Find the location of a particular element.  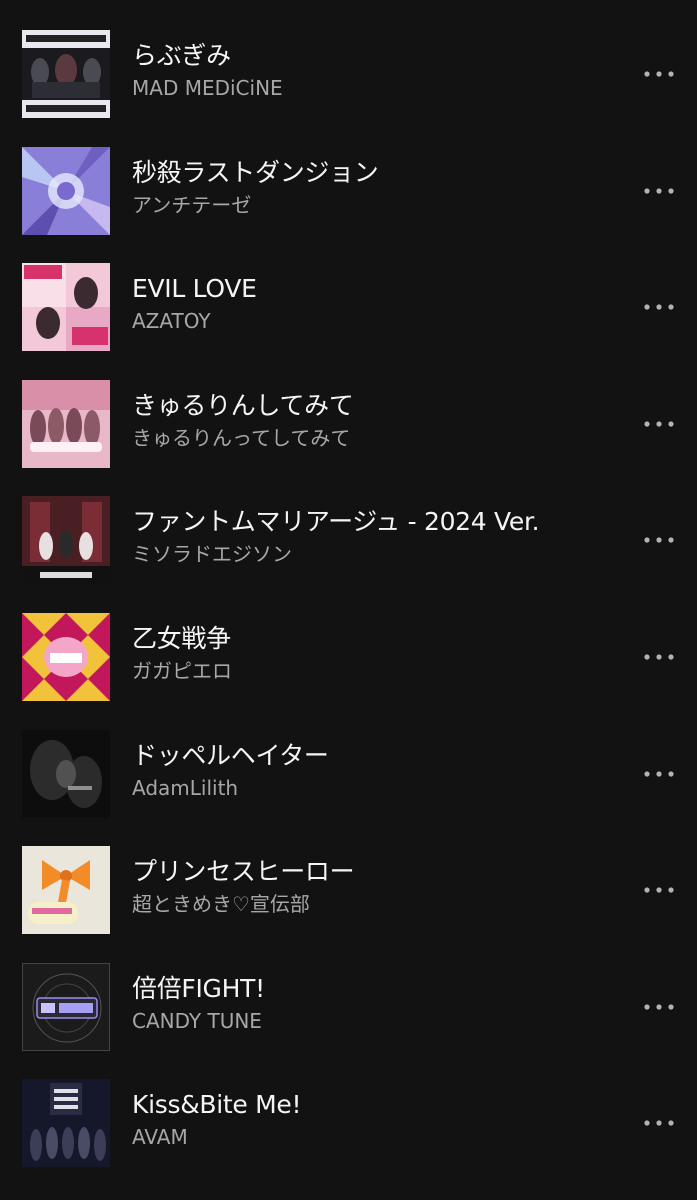

track-row: プリンセスヒーロー 超ときめき♡宣伝部 is located at coordinates (348, 890).